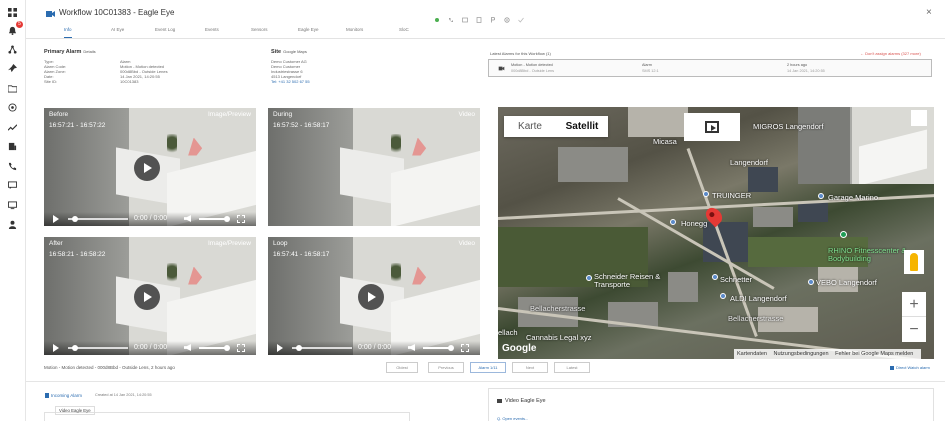 The image size is (945, 421). Describe the element at coordinates (212, 32) in the screenshot. I see `tab-events: Events` at that location.